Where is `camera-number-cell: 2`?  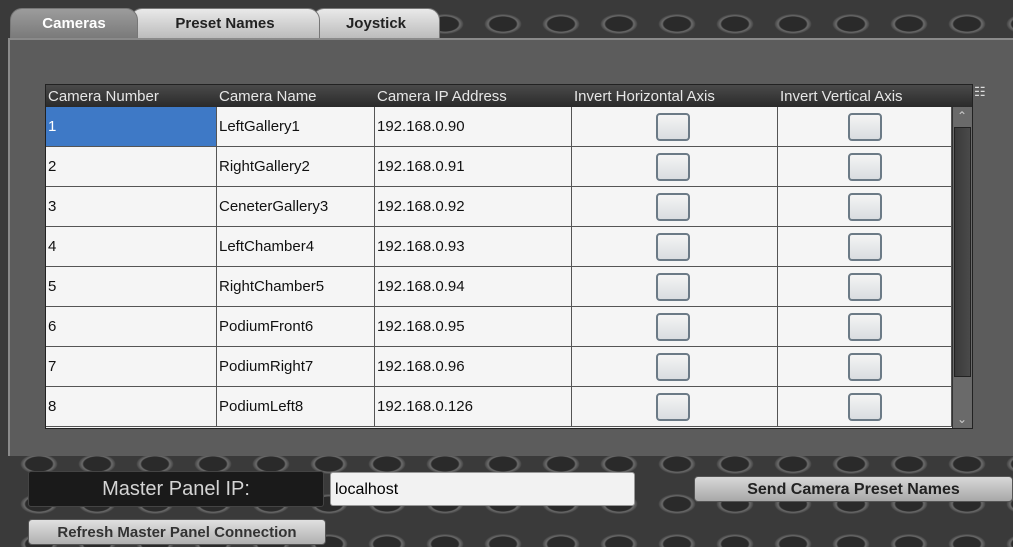 camera-number-cell: 2 is located at coordinates (131, 166).